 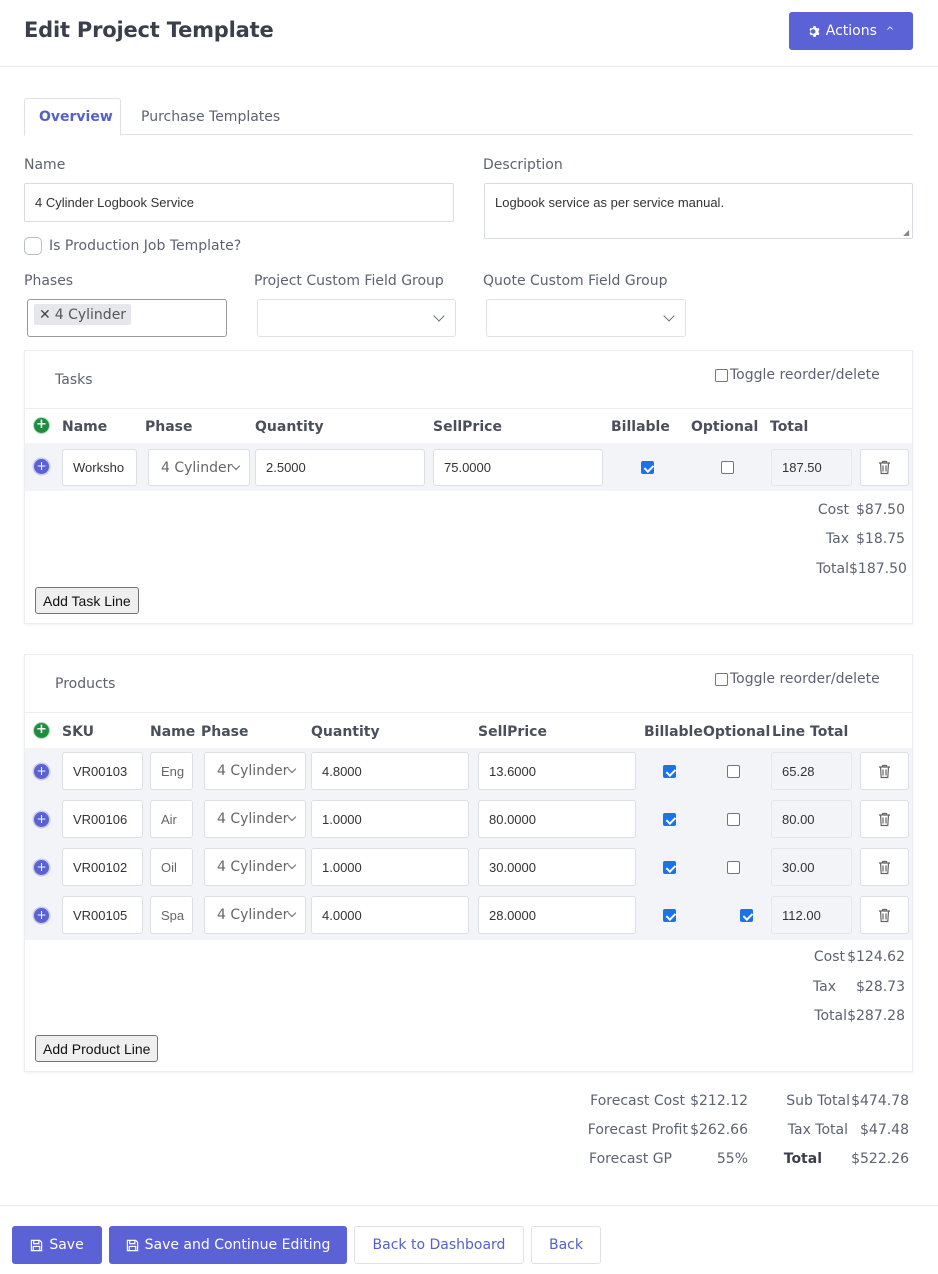 What do you see at coordinates (83, 314) in the screenshot?
I see `phase-tag: ✕ 4 Cylinder` at bounding box center [83, 314].